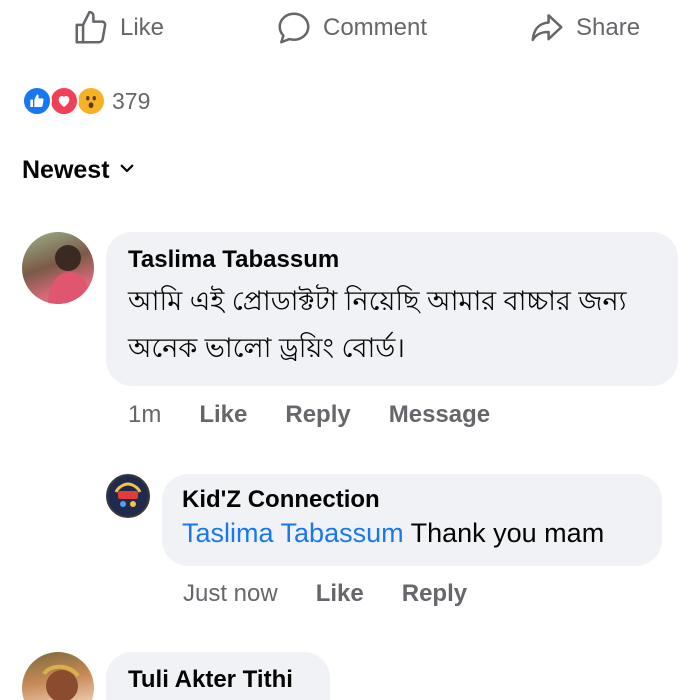 The image size is (700, 700). What do you see at coordinates (91, 28) in the screenshot?
I see `thumbs-up-icon` at bounding box center [91, 28].